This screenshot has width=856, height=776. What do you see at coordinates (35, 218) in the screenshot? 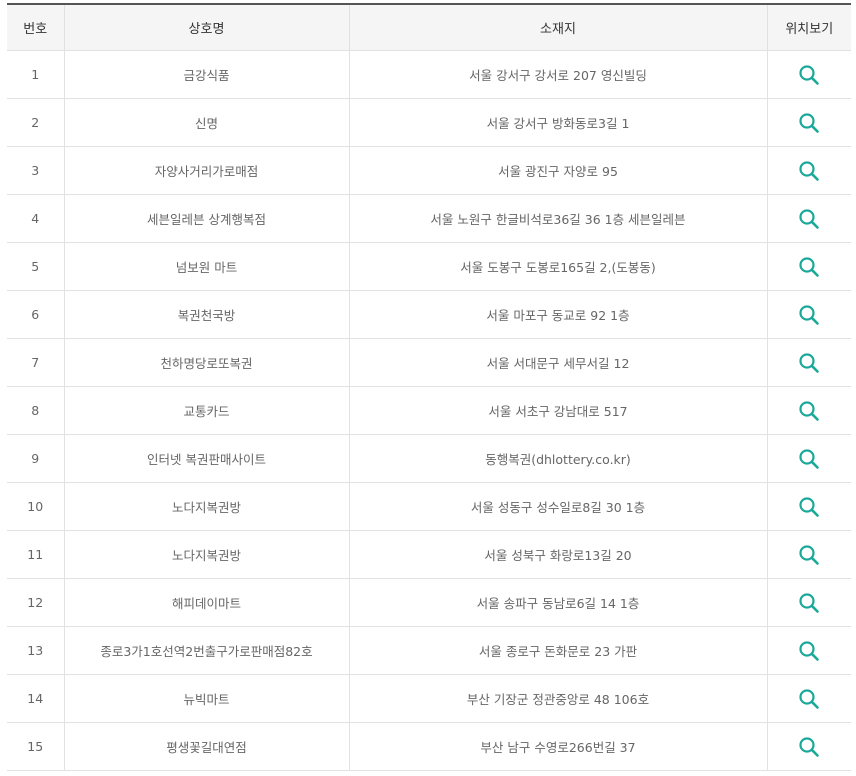
I see `row-num: 4` at bounding box center [35, 218].